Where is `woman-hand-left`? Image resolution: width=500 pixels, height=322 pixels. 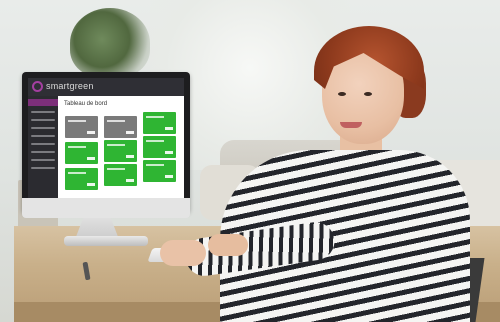
woman-hand-left is located at coordinates (183, 253).